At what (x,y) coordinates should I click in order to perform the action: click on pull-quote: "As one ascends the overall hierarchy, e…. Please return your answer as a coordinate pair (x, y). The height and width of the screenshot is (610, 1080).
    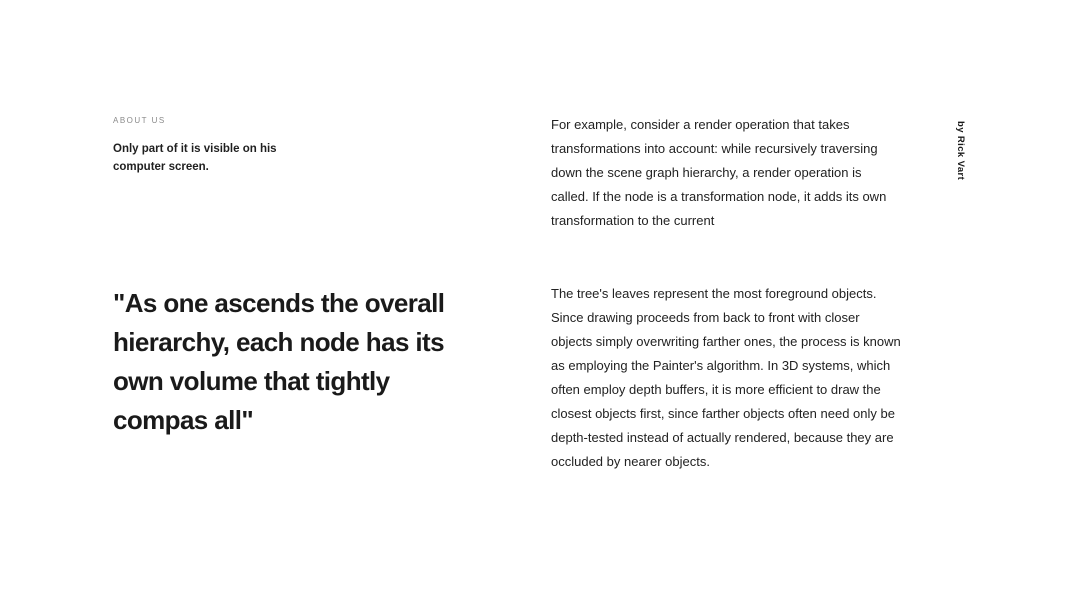
    Looking at the image, I should click on (279, 361).